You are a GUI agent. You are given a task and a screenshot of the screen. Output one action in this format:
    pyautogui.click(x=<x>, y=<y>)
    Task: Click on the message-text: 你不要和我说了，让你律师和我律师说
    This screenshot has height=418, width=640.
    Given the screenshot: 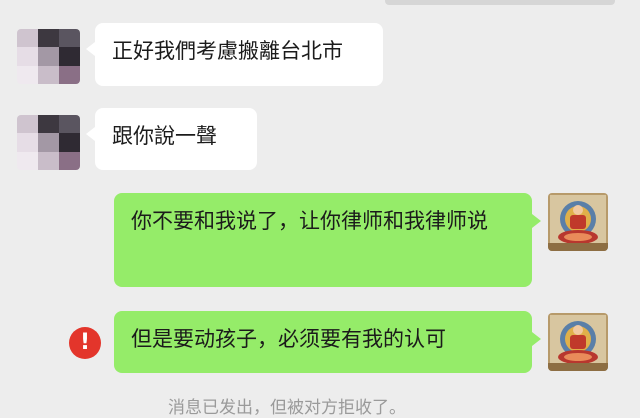 What is the action you would take?
    pyautogui.click(x=309, y=221)
    